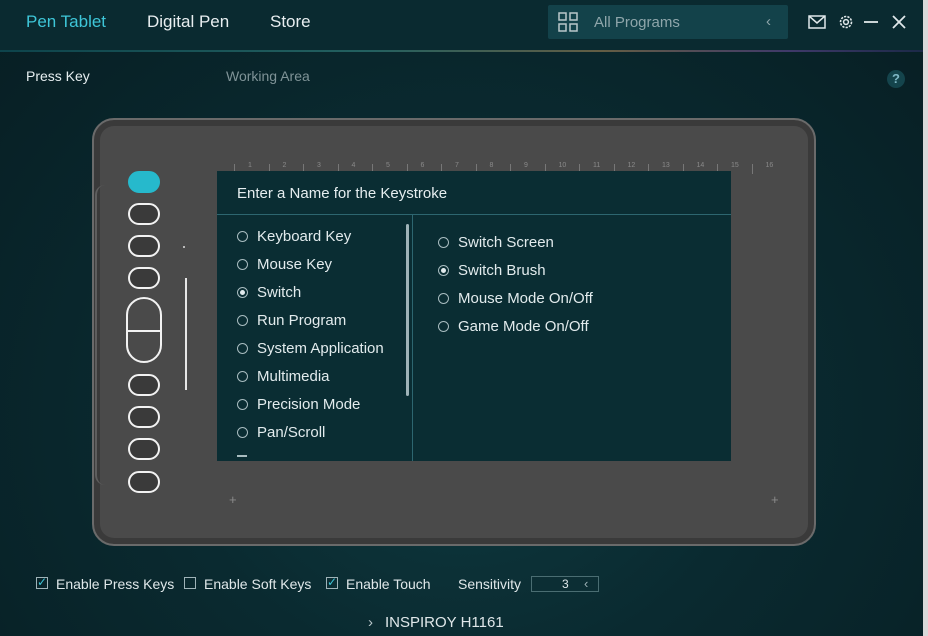 The height and width of the screenshot is (636, 928). I want to click on subtab-press-key: Press Key, so click(58, 76).